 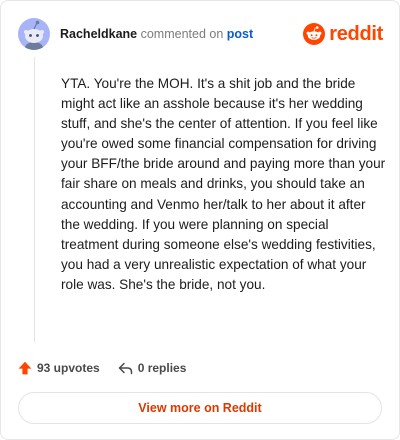 What do you see at coordinates (162, 368) in the screenshot?
I see `replies-count: 0 replies` at bounding box center [162, 368].